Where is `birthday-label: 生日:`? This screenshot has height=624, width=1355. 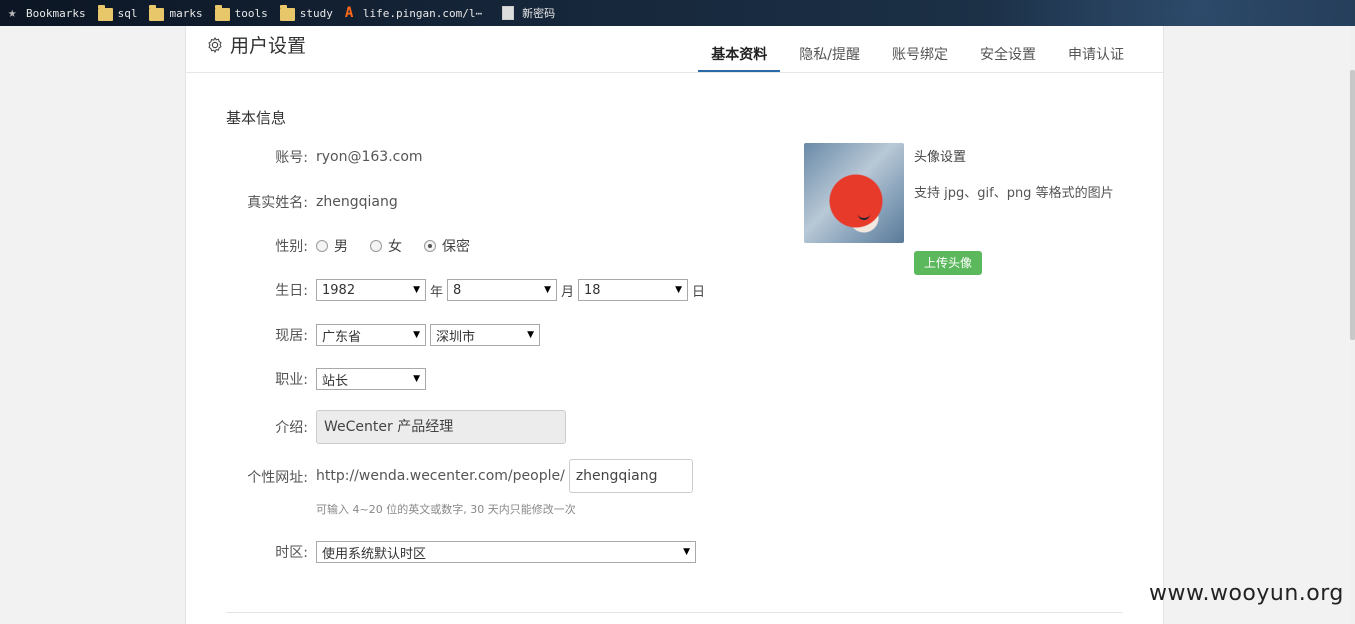 birthday-label: 生日: is located at coordinates (291, 291).